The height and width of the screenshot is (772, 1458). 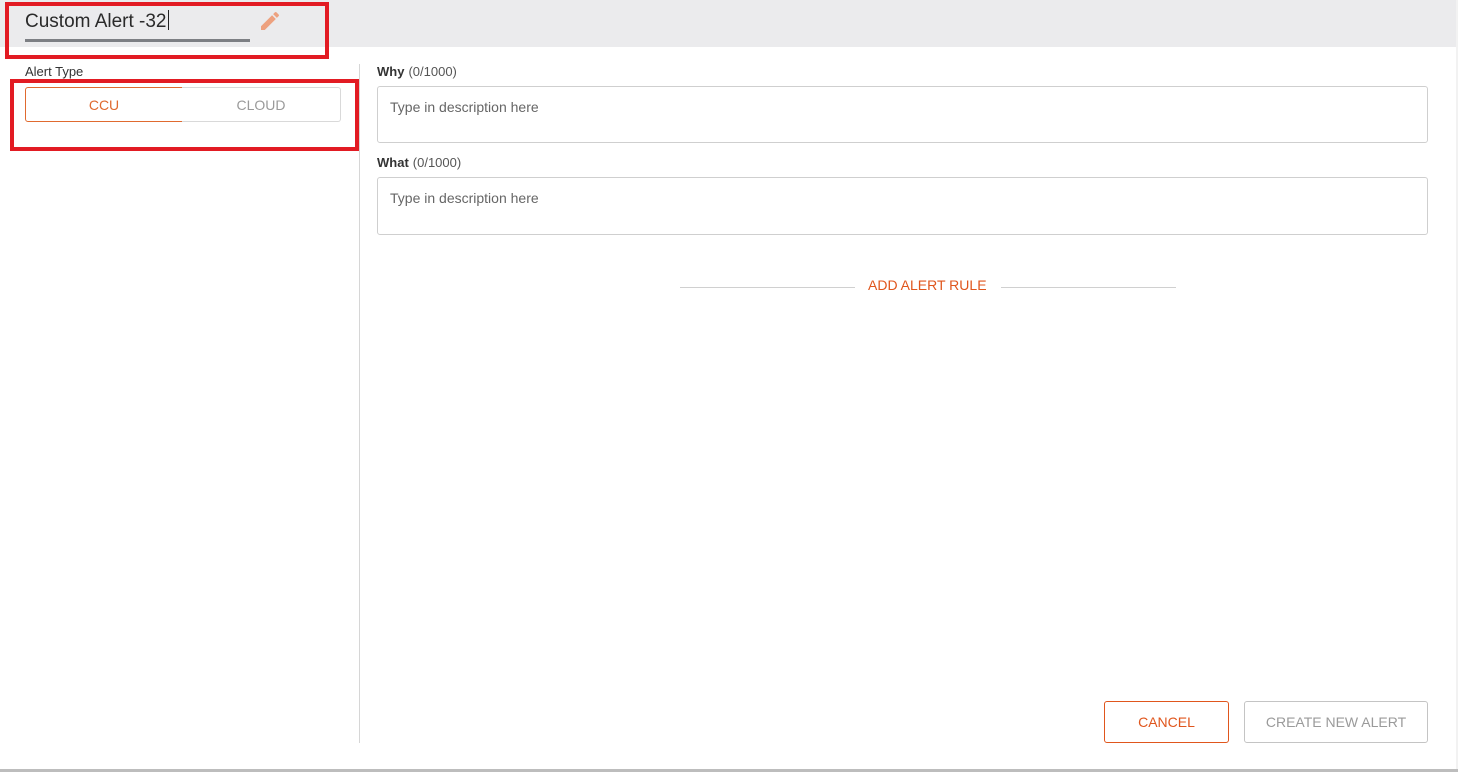 I want to click on why-label-text: Why, so click(x=391, y=71).